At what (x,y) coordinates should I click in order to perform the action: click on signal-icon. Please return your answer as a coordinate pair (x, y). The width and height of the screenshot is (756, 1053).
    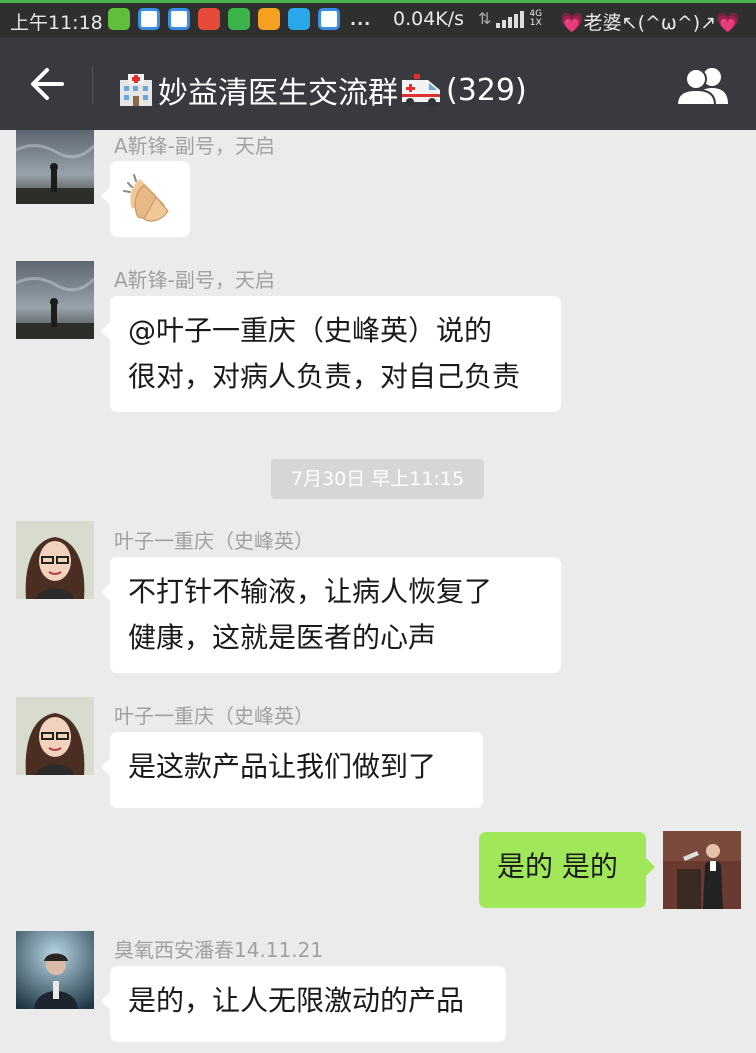
    Looking at the image, I should click on (510, 19).